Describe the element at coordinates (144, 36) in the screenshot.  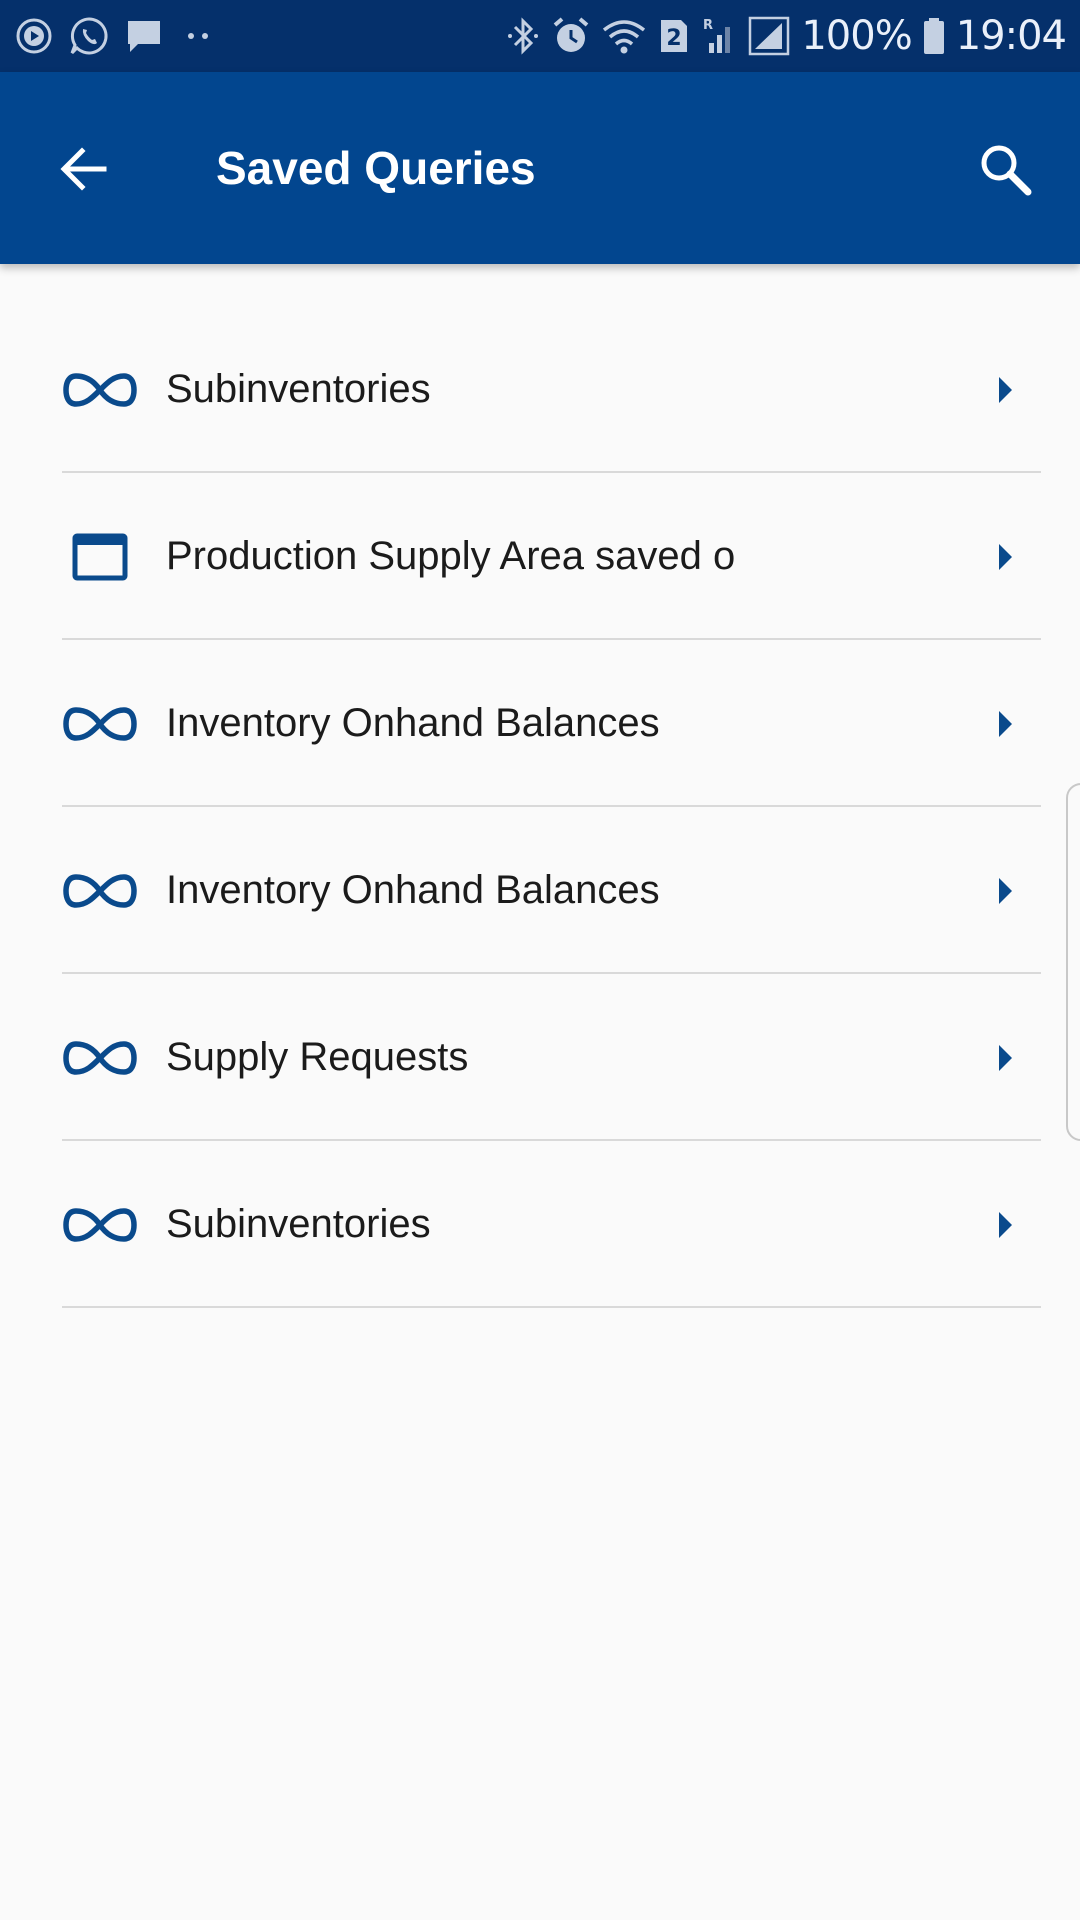
I see `message-icon` at that location.